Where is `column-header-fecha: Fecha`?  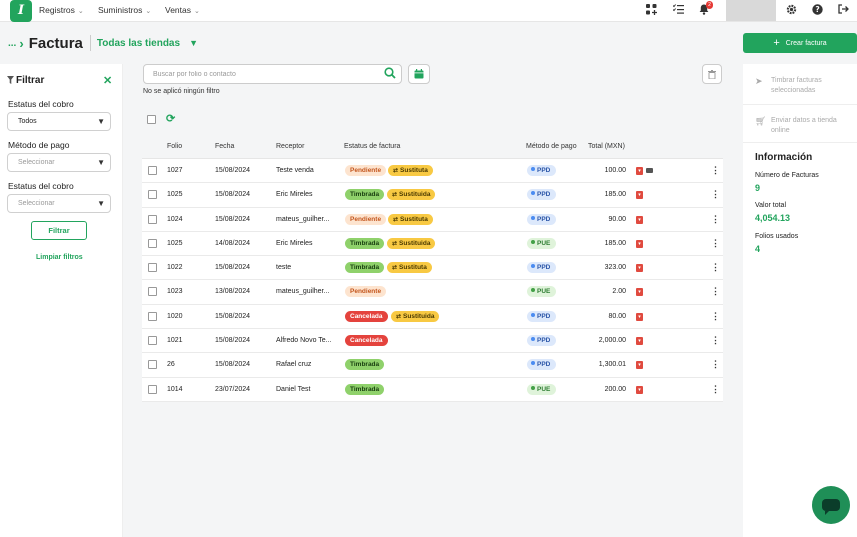
column-header-fecha: Fecha is located at coordinates (224, 146).